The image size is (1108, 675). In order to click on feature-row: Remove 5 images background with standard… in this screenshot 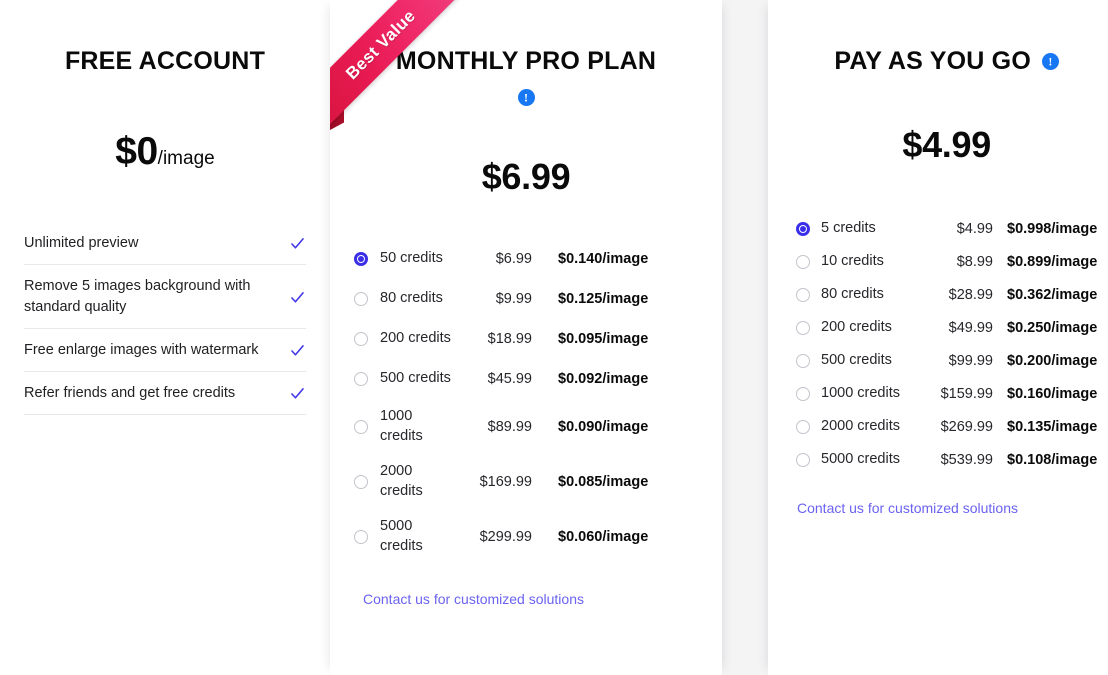, I will do `click(165, 297)`.